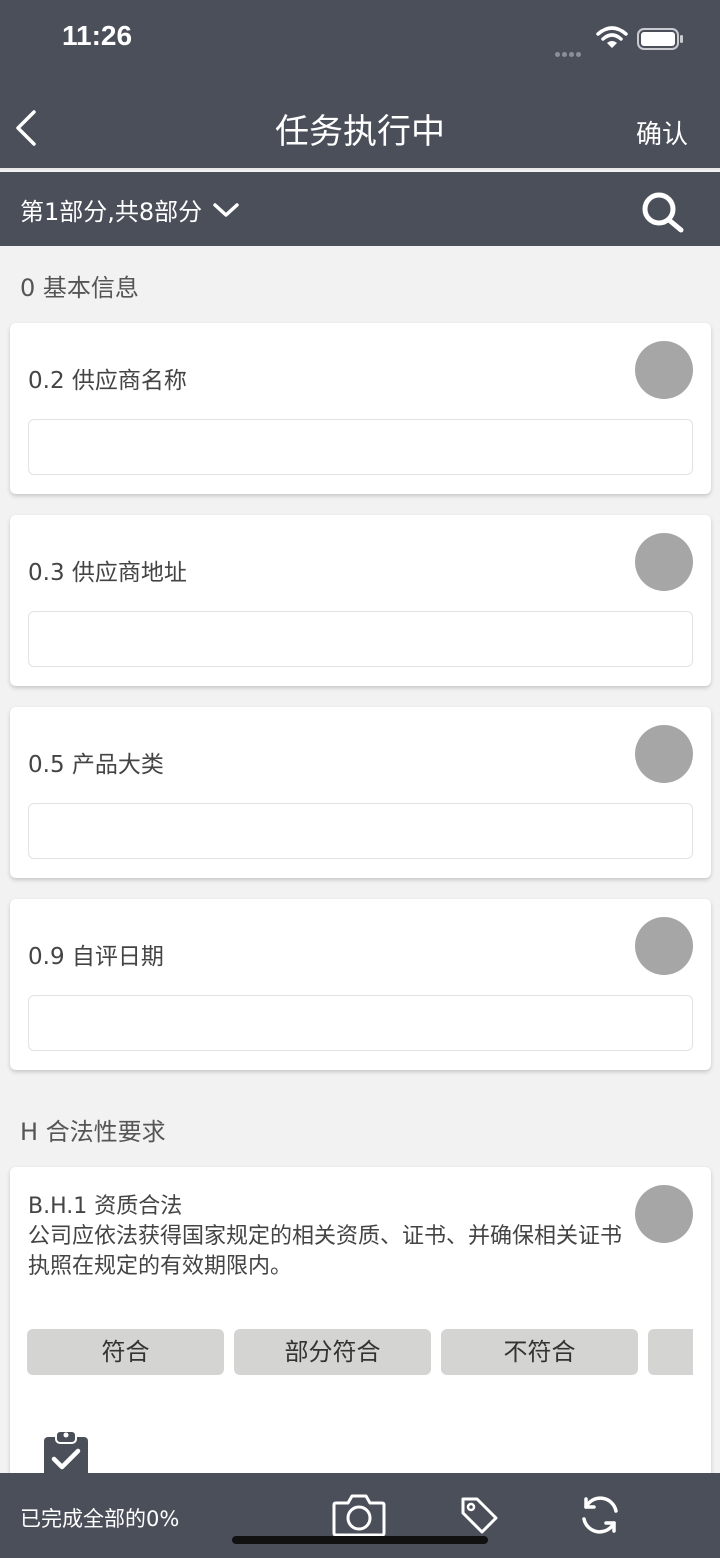 The height and width of the screenshot is (1558, 720). Describe the element at coordinates (360, 209) in the screenshot. I see `section-bar: 第1部分,共8部分` at that location.